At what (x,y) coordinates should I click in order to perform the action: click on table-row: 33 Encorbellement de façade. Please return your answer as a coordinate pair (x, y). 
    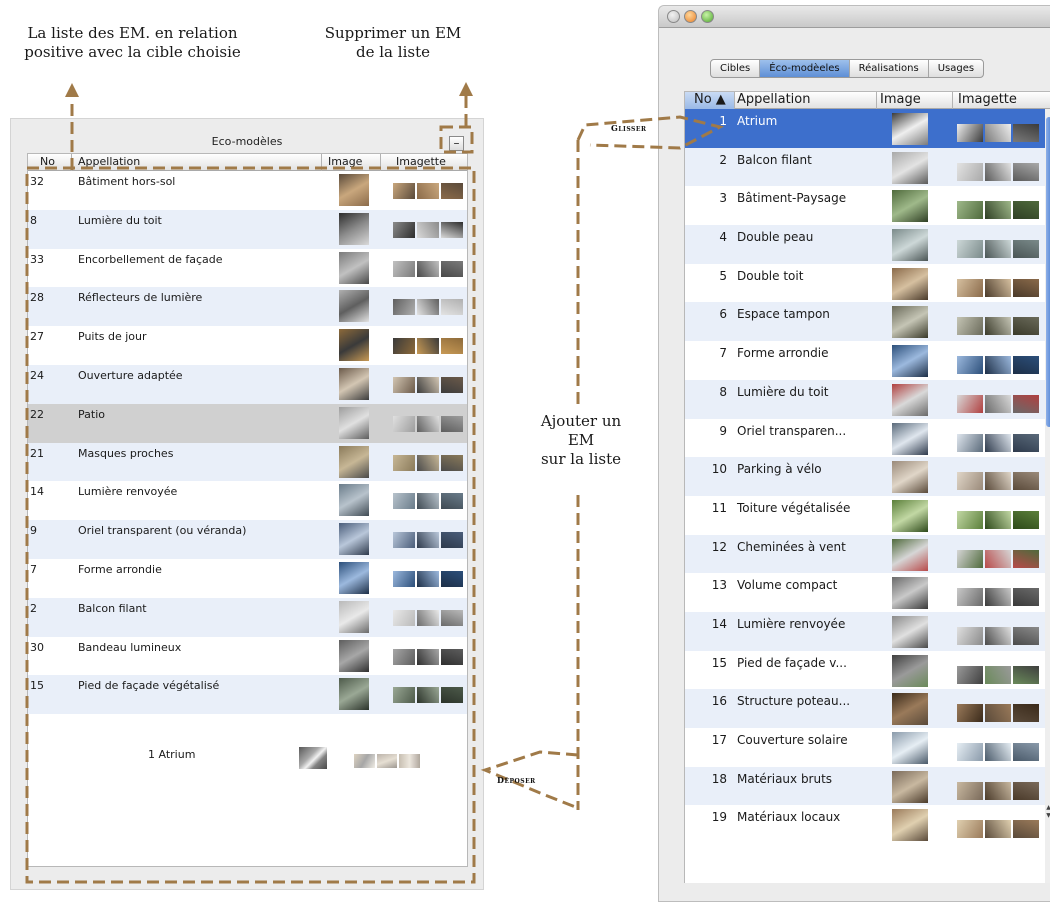
    Looking at the image, I should click on (247, 268).